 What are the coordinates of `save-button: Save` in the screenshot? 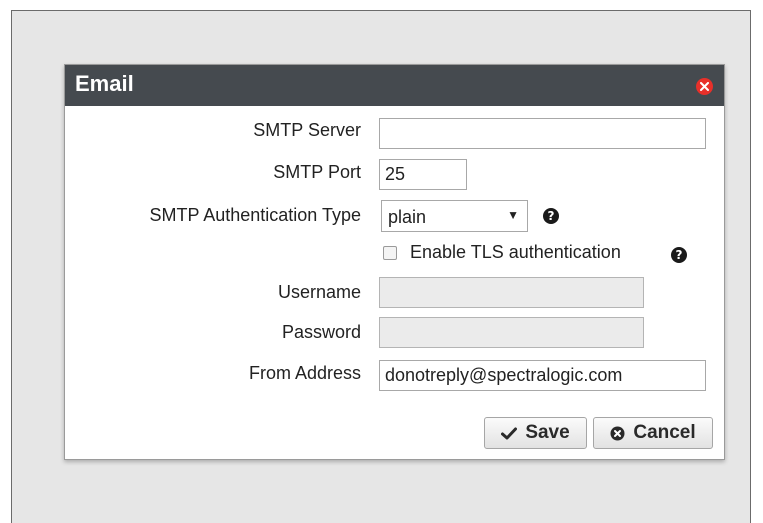 It's located at (535, 433).